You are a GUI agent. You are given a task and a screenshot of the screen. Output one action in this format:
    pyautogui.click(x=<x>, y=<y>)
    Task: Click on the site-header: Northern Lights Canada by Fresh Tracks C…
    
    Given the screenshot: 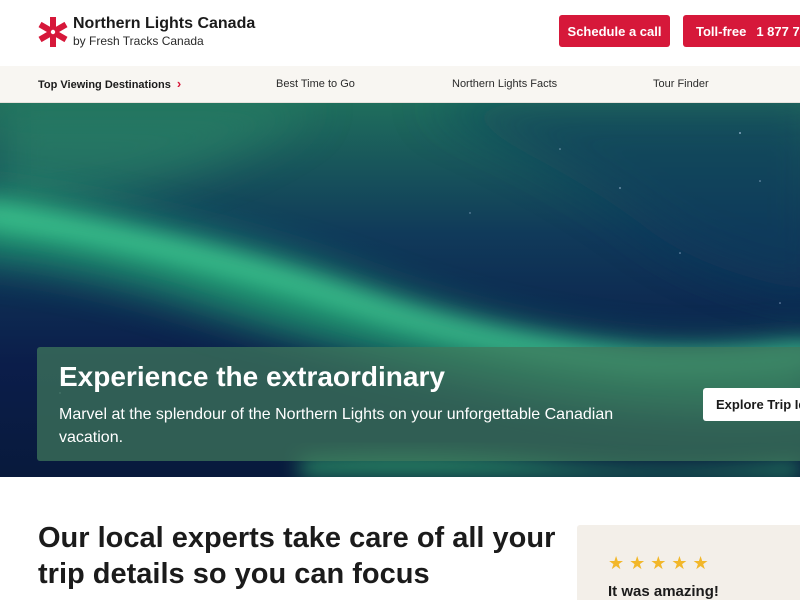 What is the action you would take?
    pyautogui.click(x=400, y=33)
    